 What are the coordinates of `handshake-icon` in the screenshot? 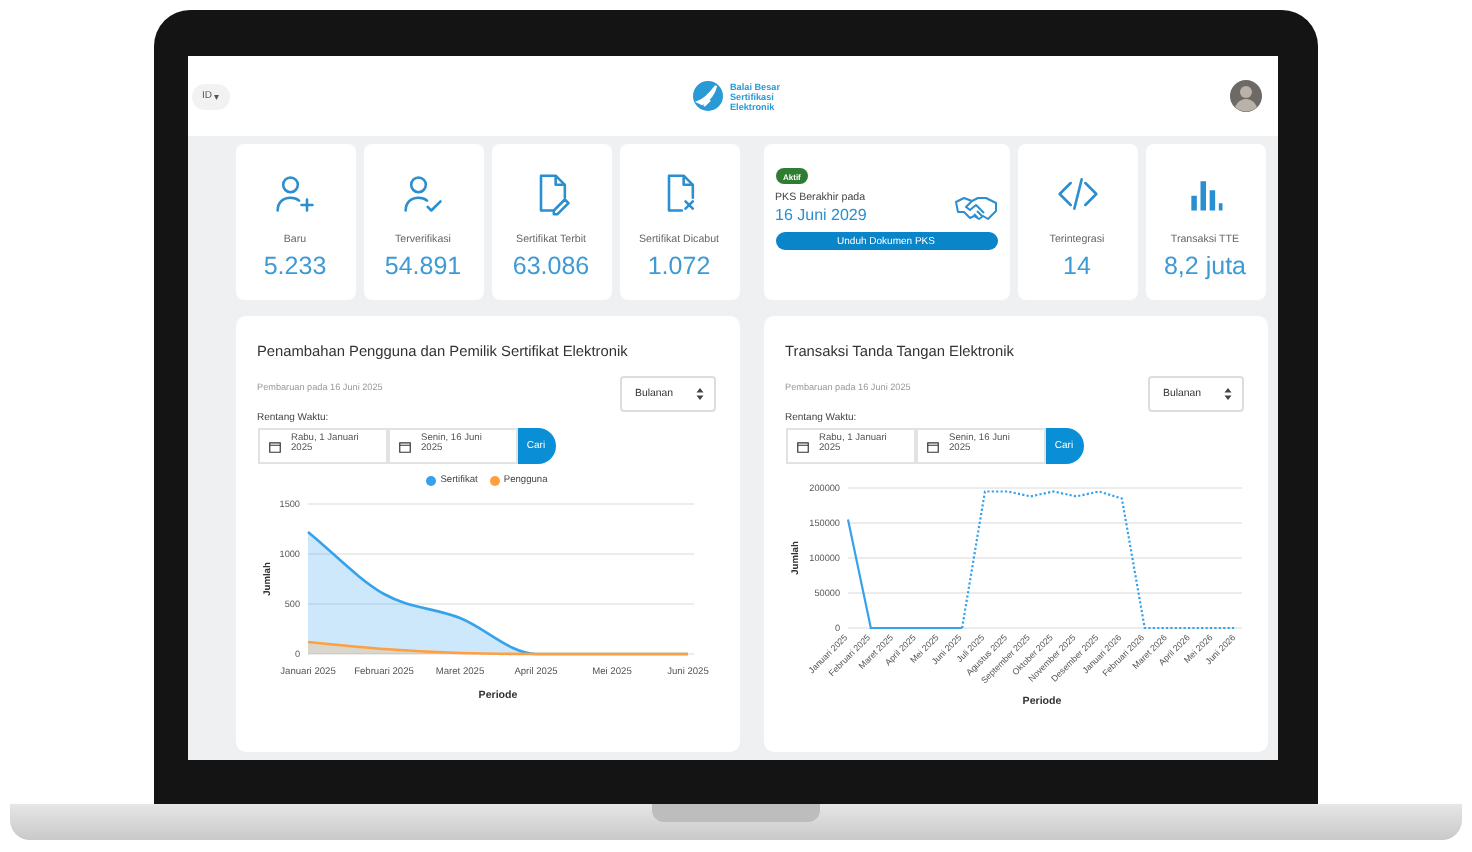 It's located at (975, 208).